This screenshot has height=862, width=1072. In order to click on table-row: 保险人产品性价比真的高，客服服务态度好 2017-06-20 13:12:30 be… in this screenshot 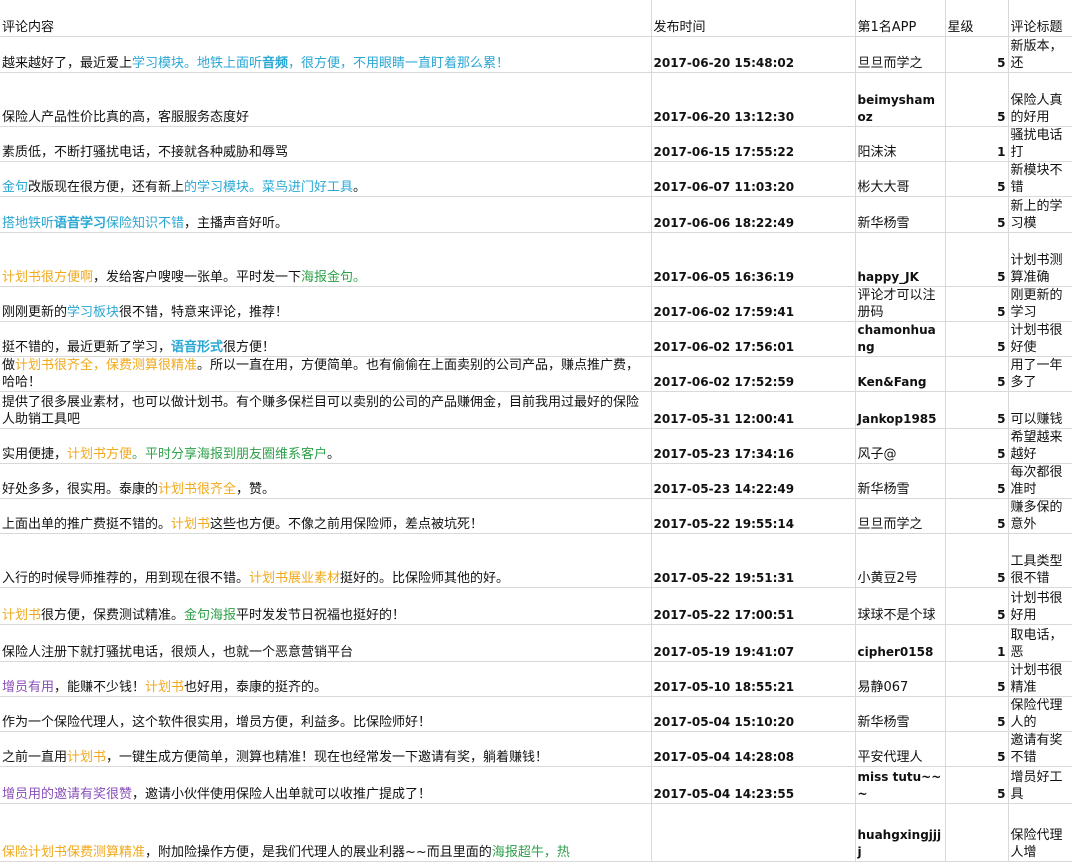, I will do `click(536, 99)`.